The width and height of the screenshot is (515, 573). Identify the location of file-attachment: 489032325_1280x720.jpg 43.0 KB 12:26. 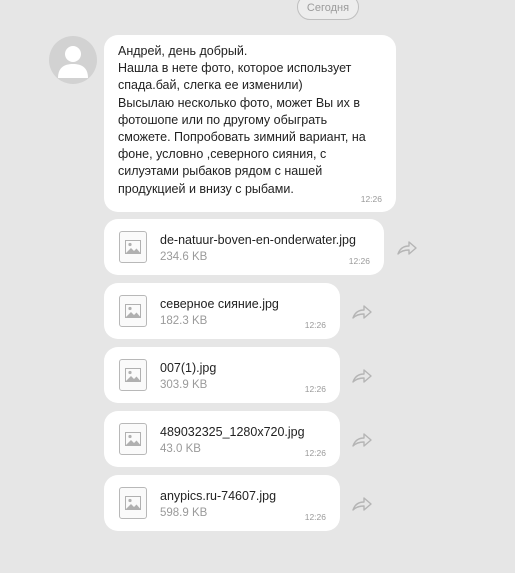
(222, 439).